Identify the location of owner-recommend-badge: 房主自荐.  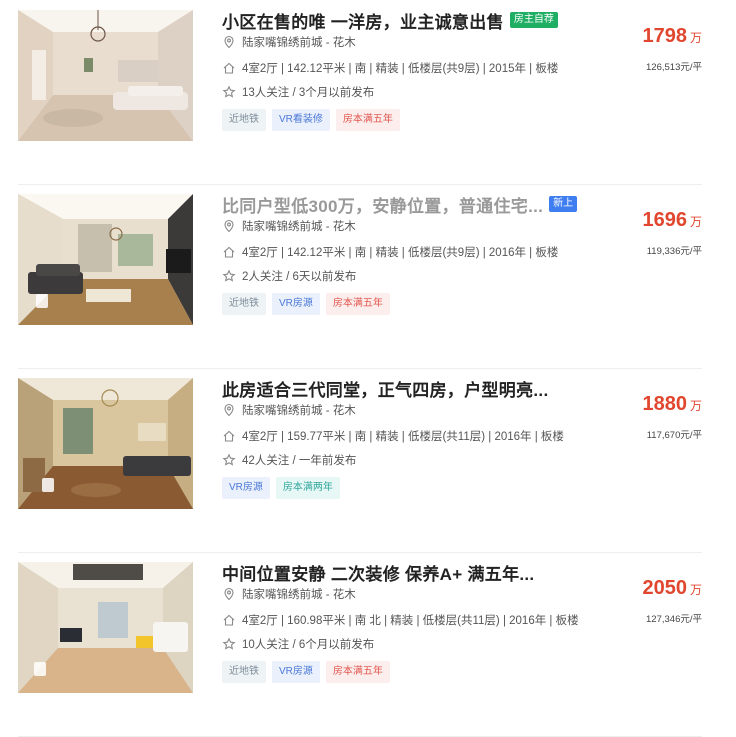
(533, 20).